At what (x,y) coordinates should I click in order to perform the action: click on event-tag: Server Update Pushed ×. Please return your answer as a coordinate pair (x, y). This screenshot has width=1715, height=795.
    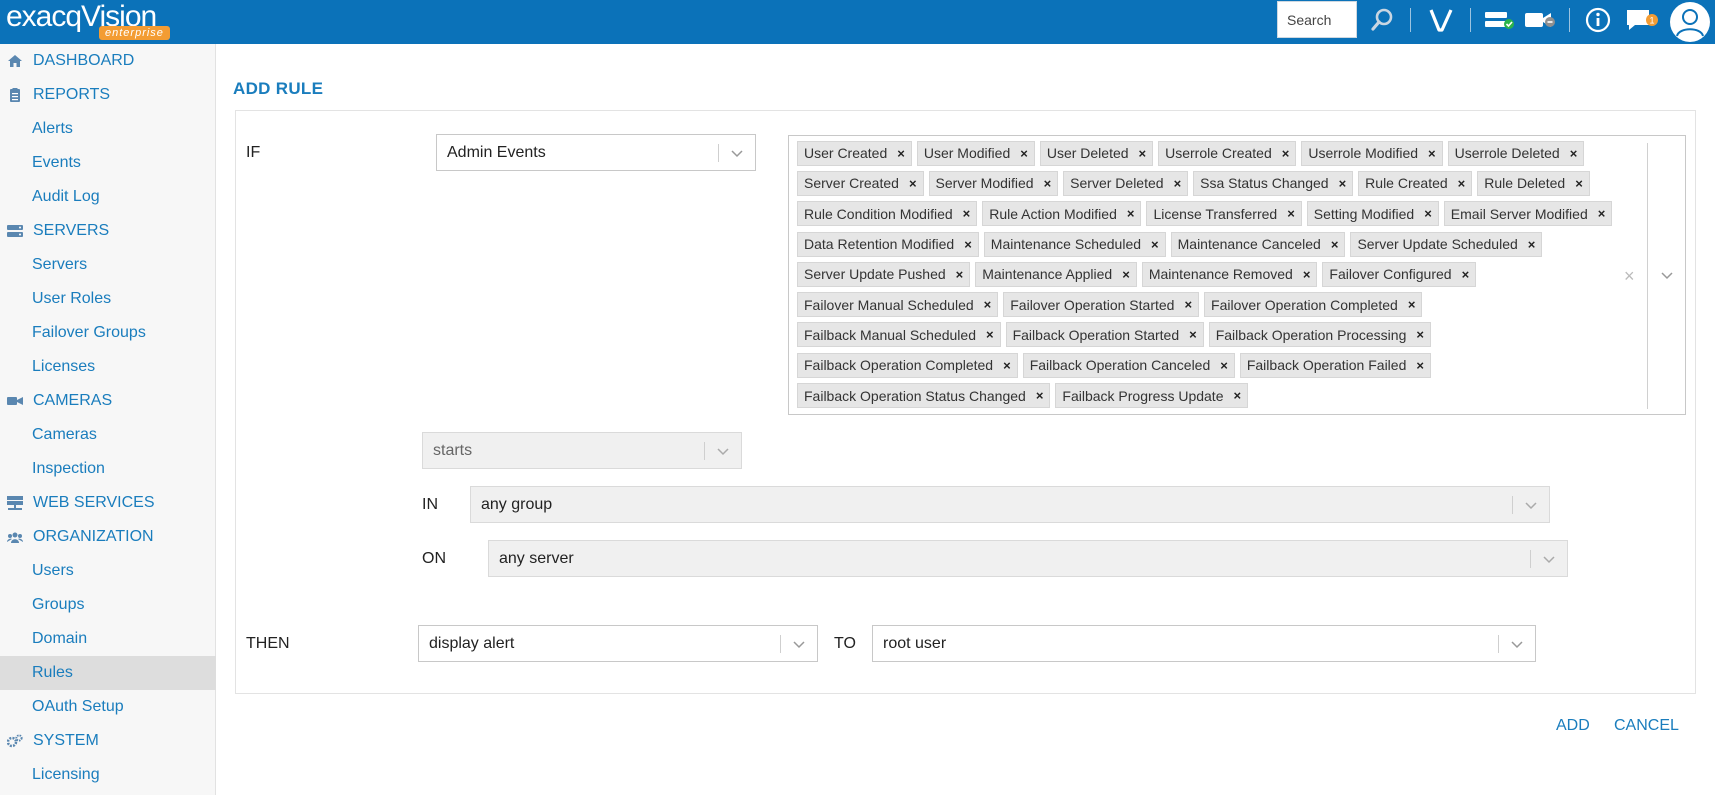
    Looking at the image, I should click on (884, 274).